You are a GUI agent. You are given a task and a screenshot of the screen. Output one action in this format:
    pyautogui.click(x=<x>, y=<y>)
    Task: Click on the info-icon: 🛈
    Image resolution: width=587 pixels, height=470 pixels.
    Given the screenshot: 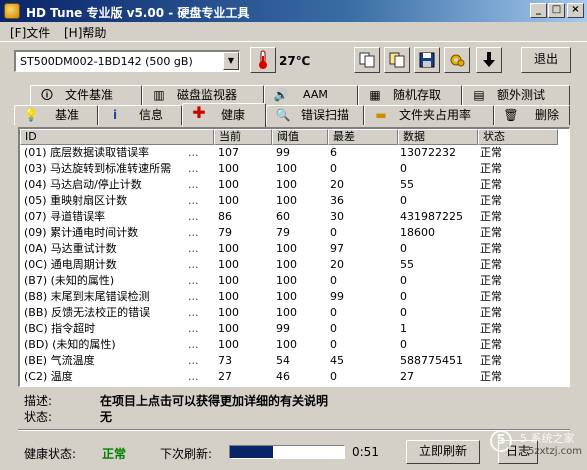 What is the action you would take?
    pyautogui.click(x=47, y=95)
    